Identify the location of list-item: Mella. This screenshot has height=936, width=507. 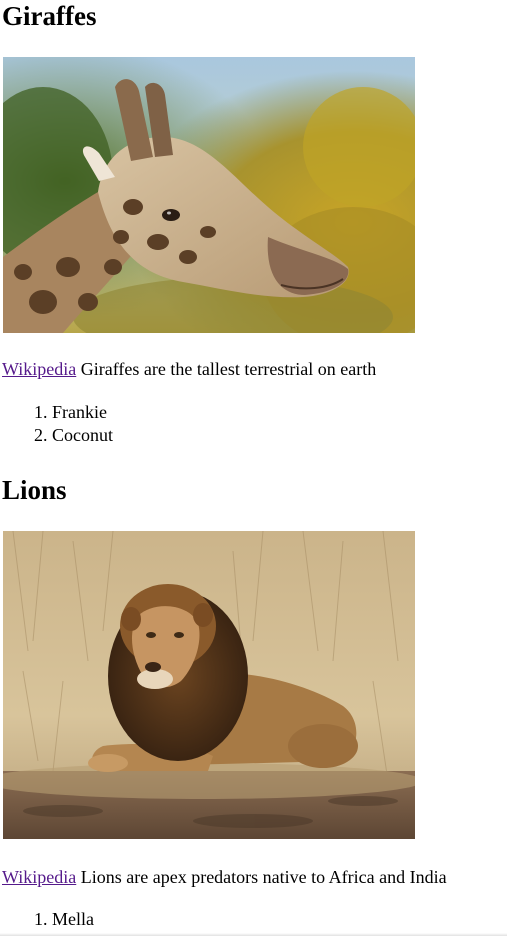
(73, 919).